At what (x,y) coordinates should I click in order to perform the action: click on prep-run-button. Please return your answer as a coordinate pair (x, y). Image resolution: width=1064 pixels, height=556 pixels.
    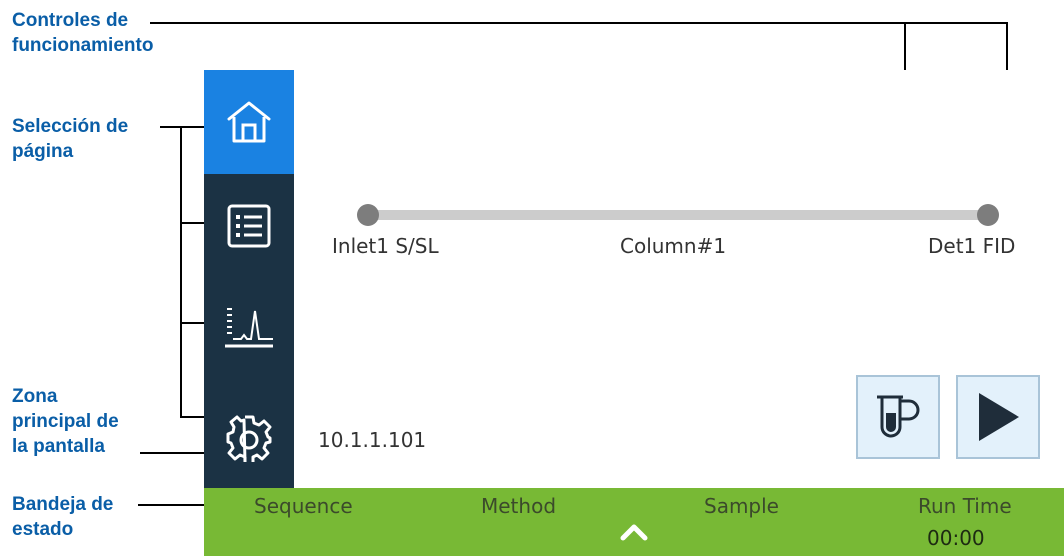
    Looking at the image, I should click on (898, 417).